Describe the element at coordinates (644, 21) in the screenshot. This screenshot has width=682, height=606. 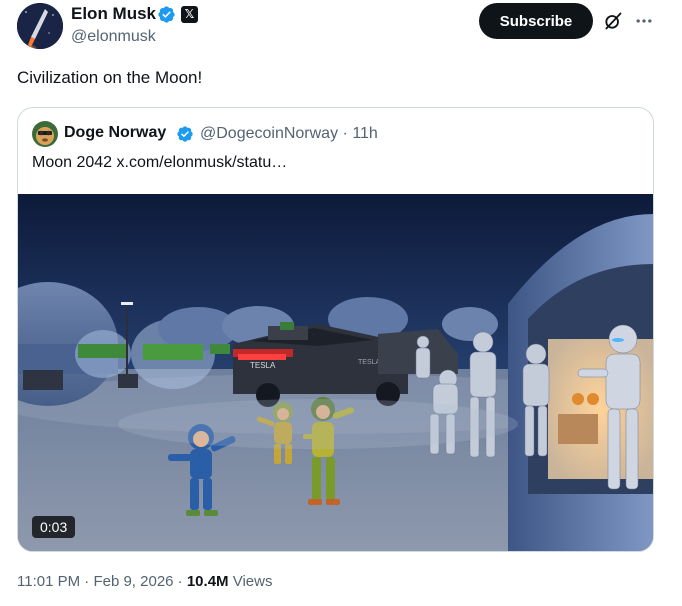
I see `more-dots-icon` at that location.